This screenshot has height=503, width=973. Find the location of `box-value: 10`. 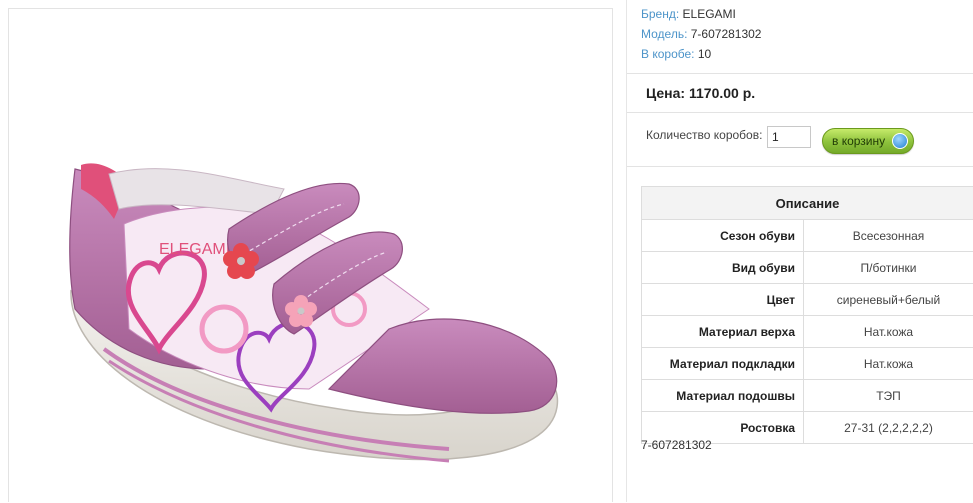

box-value: 10 is located at coordinates (704, 54).